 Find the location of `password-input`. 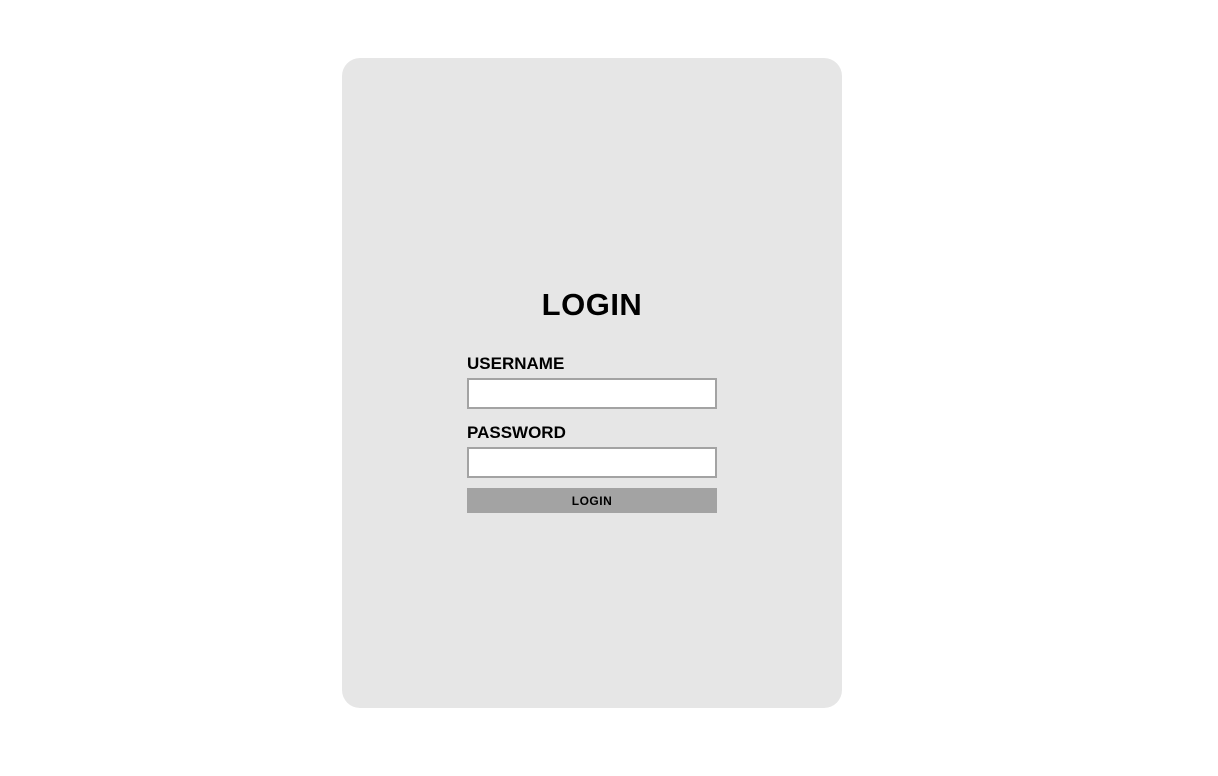

password-input is located at coordinates (592, 462).